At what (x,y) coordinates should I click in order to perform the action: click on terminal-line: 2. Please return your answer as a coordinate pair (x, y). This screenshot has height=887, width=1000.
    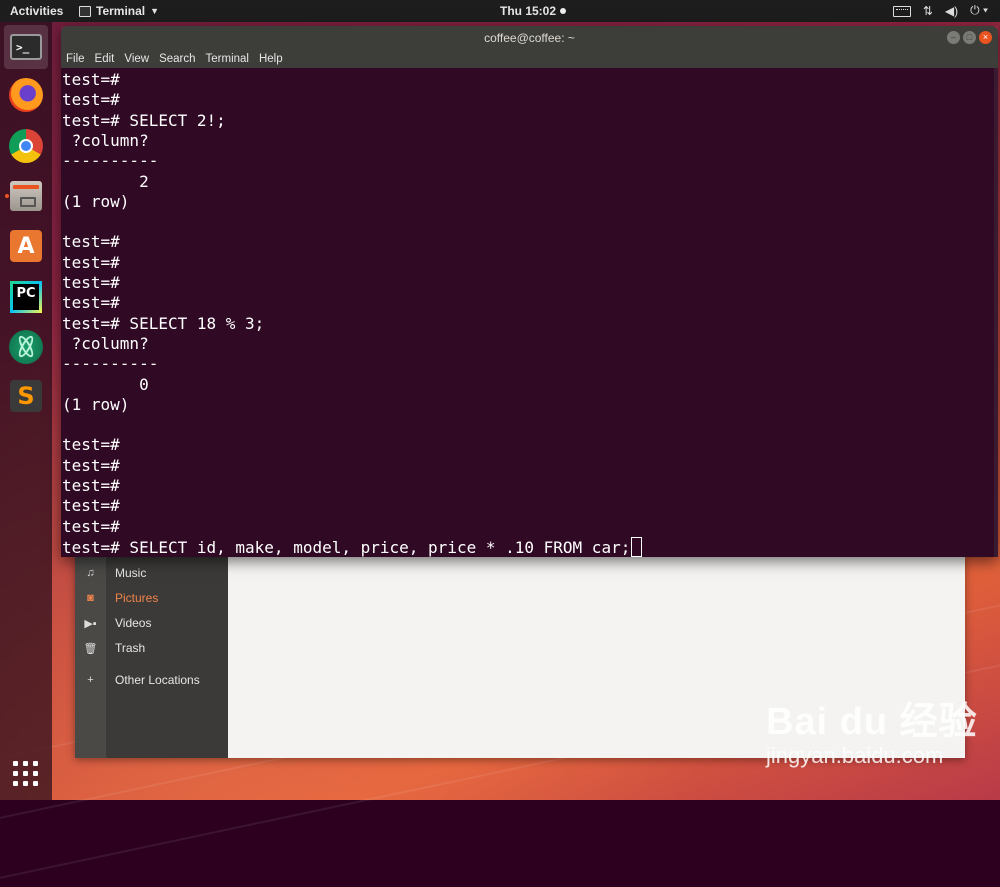
    Looking at the image, I should click on (105, 182).